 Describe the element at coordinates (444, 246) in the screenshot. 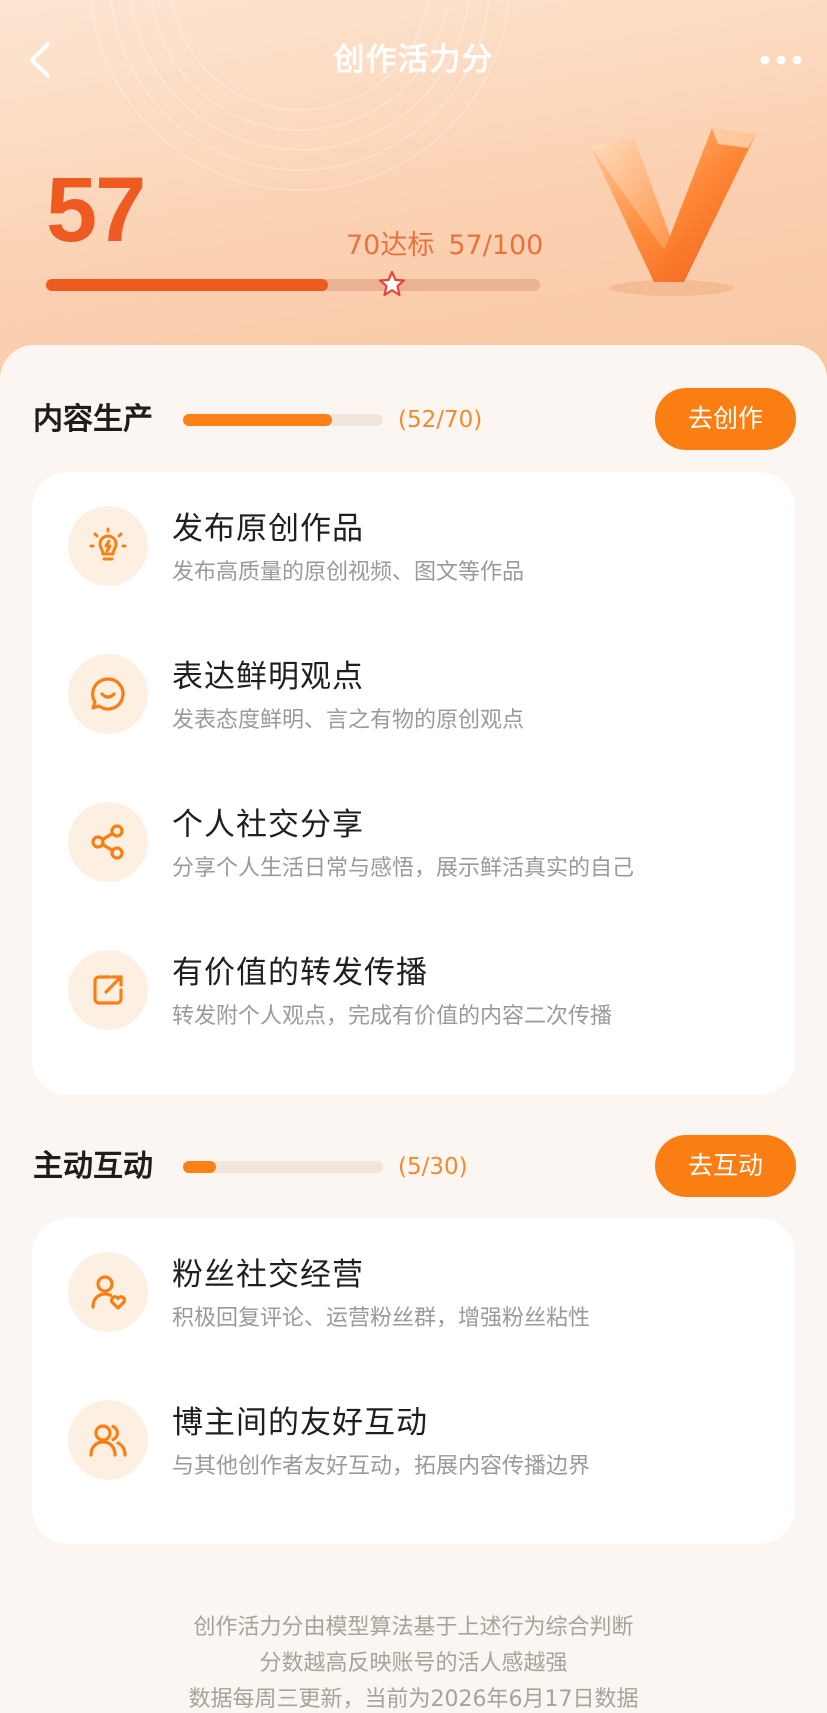

I see `score-target-info: 70达标 57/100` at that location.